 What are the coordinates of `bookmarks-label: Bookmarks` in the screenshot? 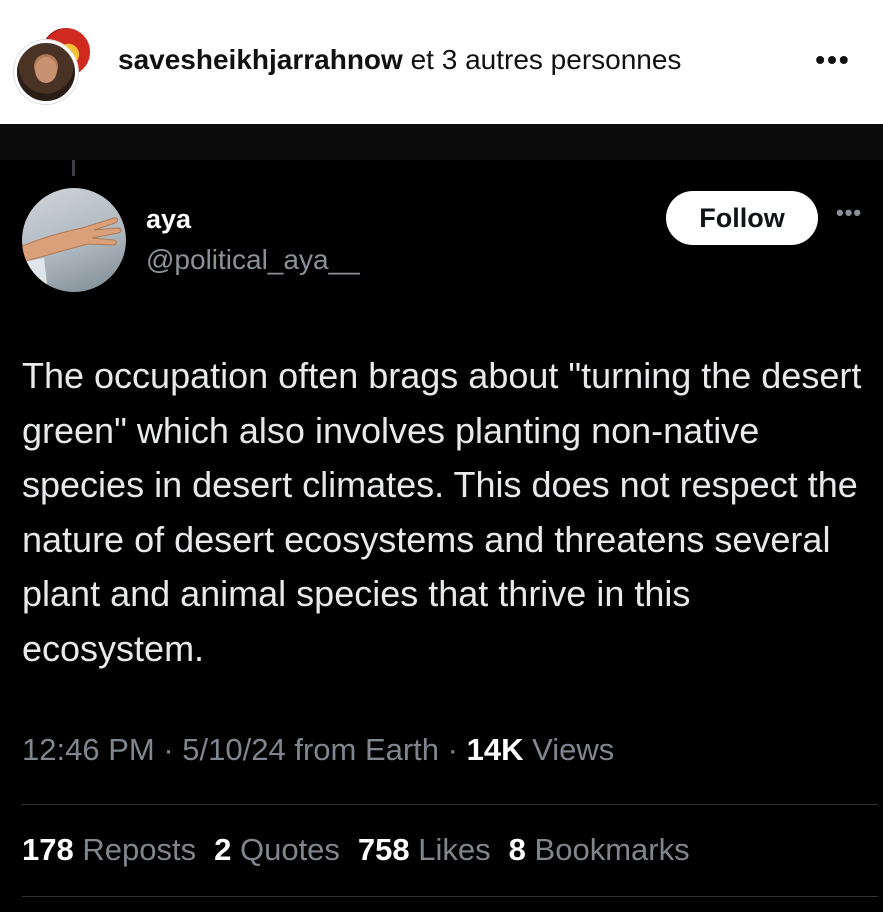 It's located at (612, 849).